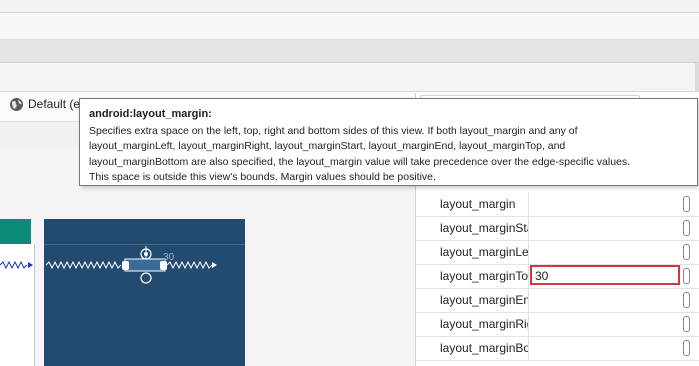 The image size is (699, 366). Describe the element at coordinates (349, 77) in the screenshot. I see `design-toolbar` at that location.